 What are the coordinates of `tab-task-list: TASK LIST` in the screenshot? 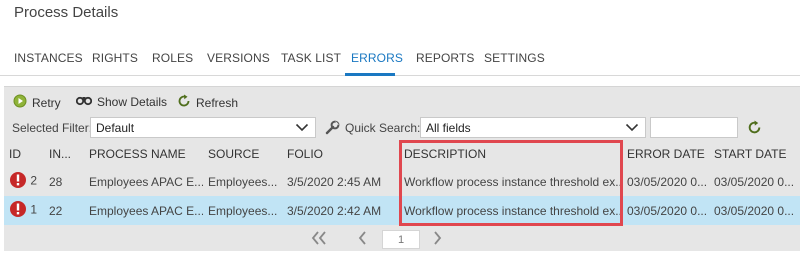 It's located at (311, 58).